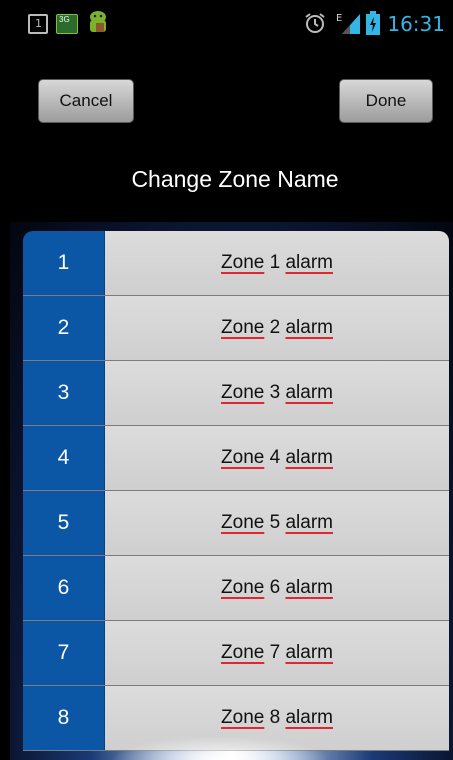 This screenshot has width=453, height=760. What do you see at coordinates (416, 24) in the screenshot?
I see `clock-time: 16:31` at bounding box center [416, 24].